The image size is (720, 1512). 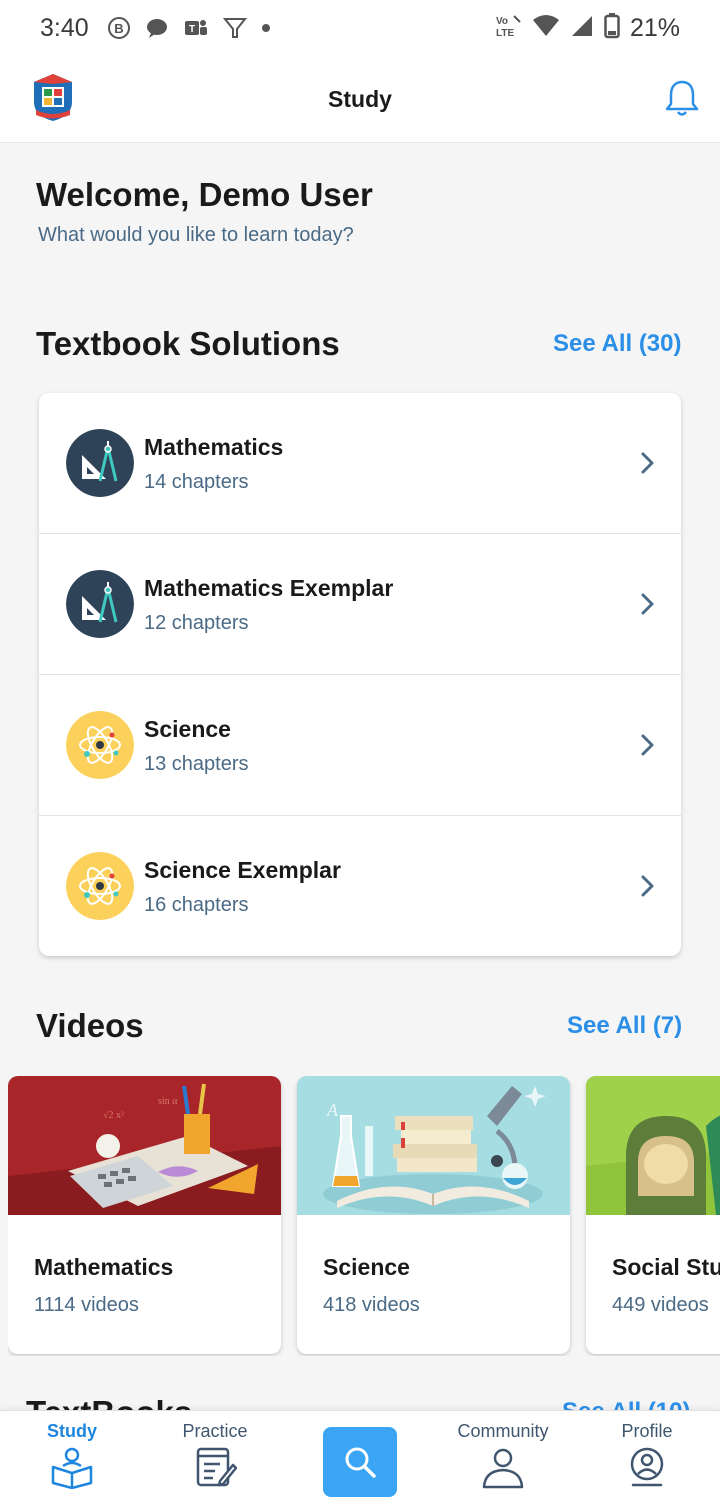 I want to click on subject-name: Science, so click(x=187, y=729).